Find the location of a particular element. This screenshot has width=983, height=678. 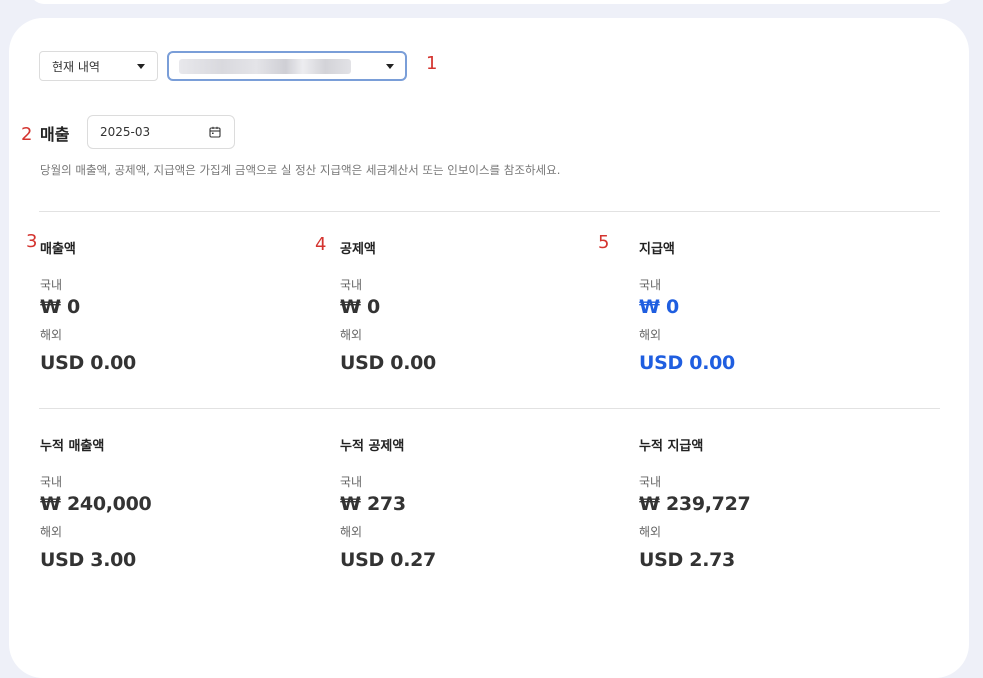

account-select-value-redacted is located at coordinates (265, 66).